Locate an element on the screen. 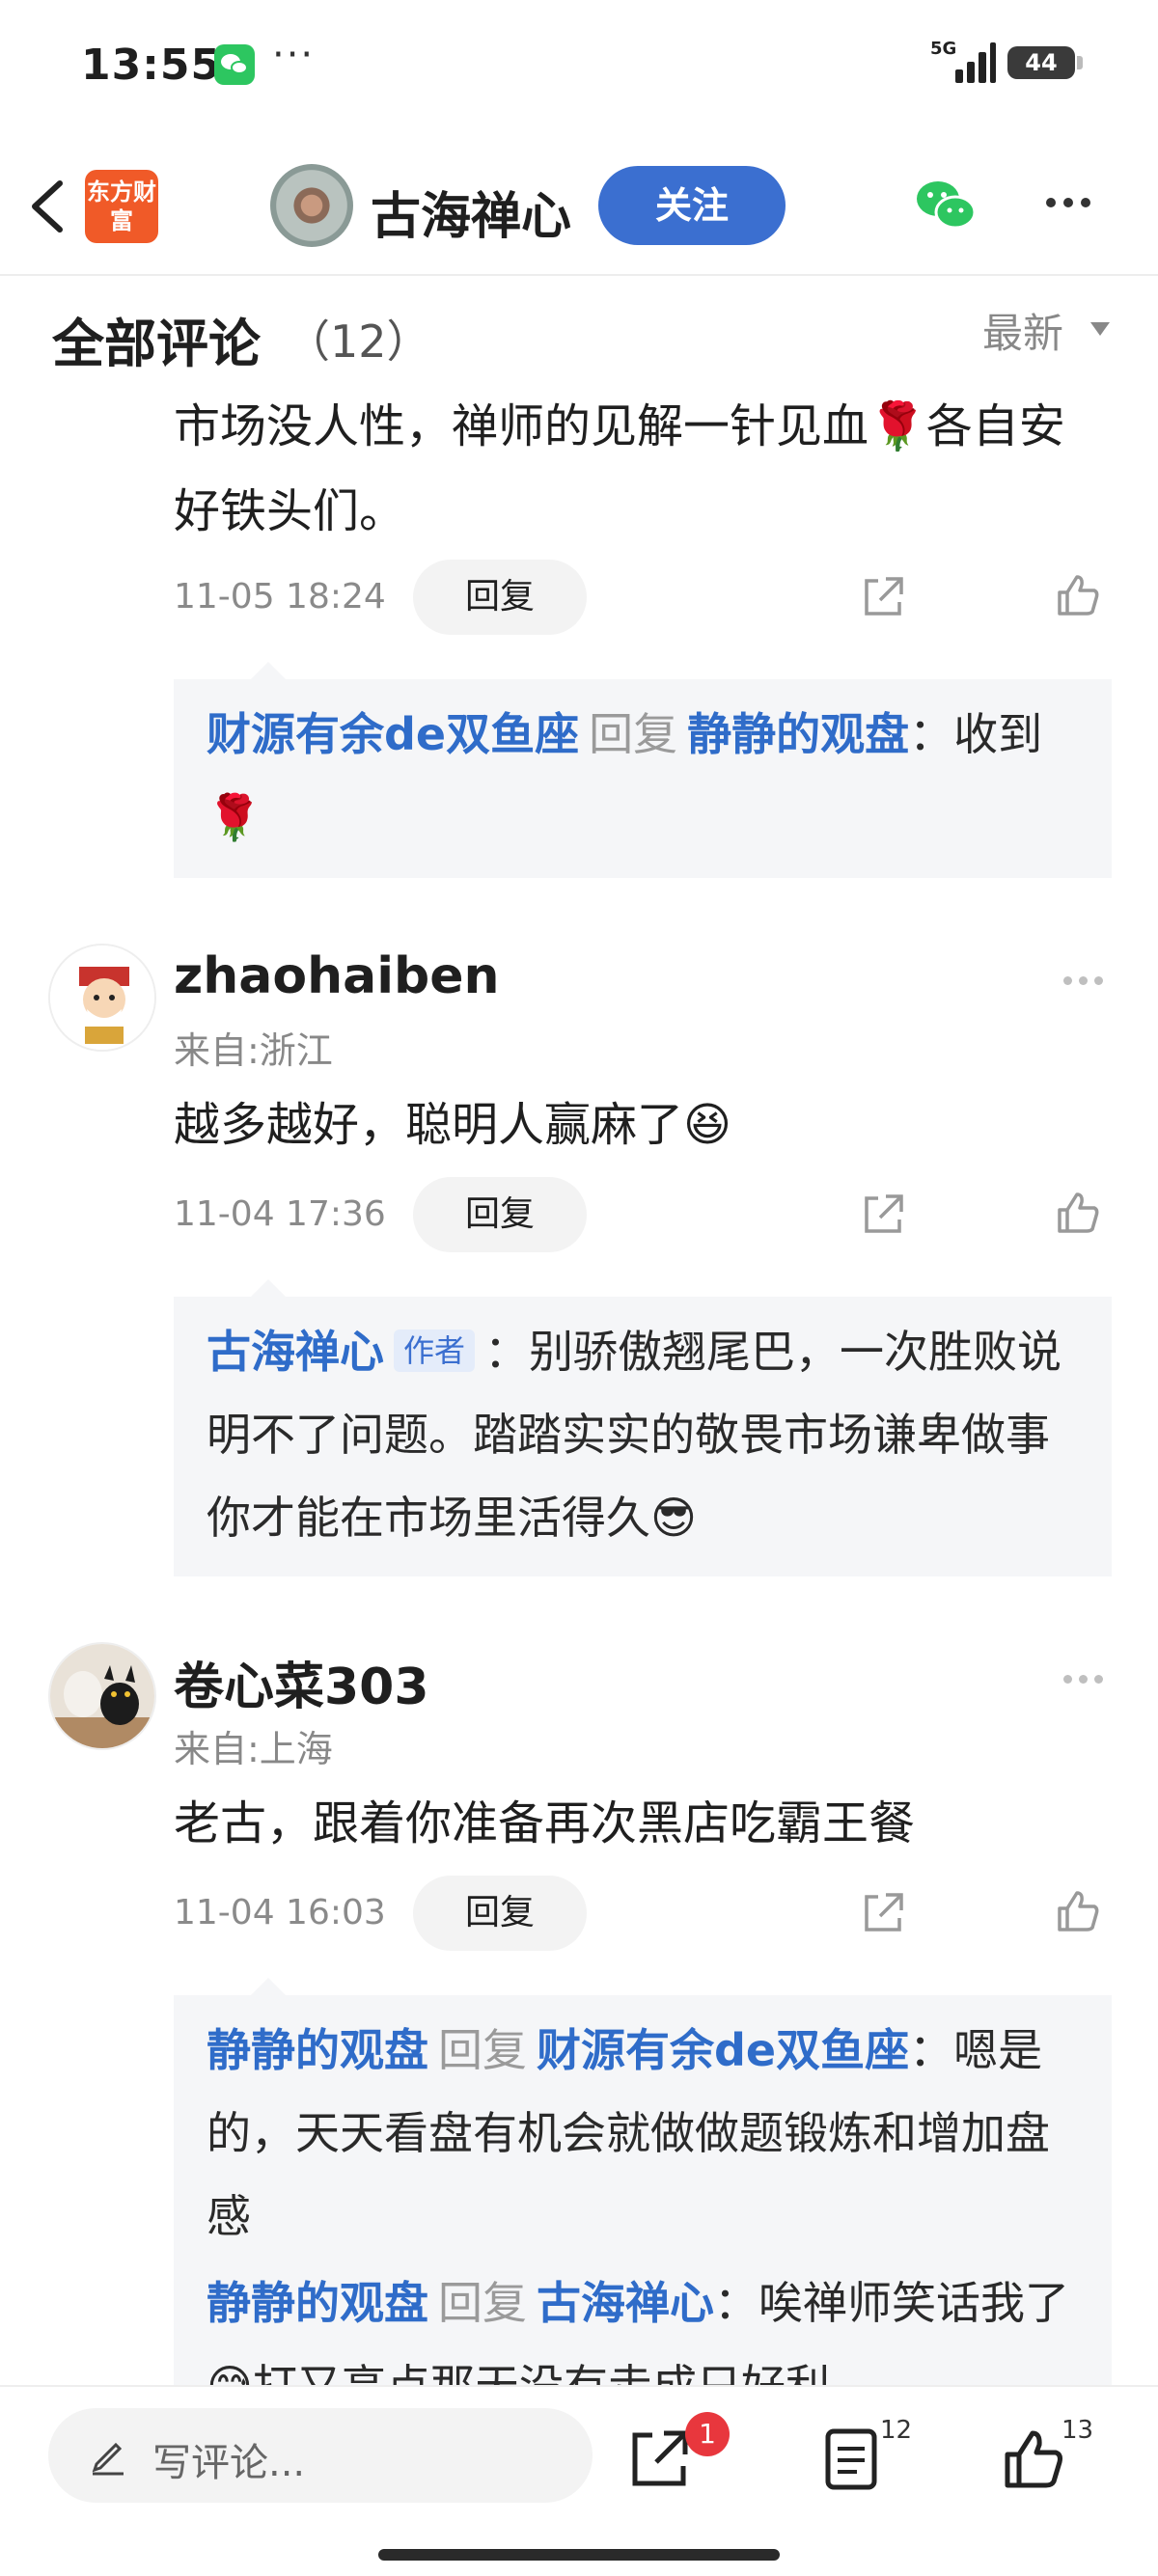 Image resolution: width=1158 pixels, height=2576 pixels. reply-from-user: 财源有余de双鱼座 is located at coordinates (393, 734).